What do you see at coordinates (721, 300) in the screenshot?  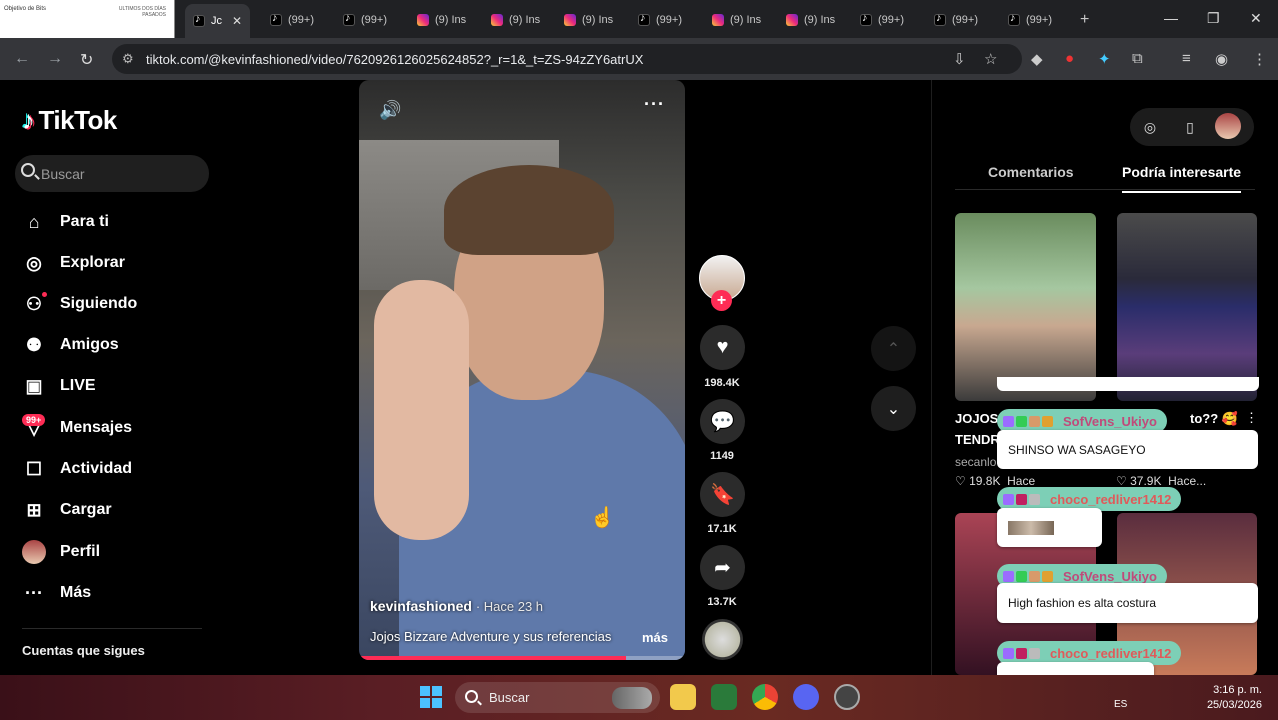 I see `follow-plus-icon: +` at bounding box center [721, 300].